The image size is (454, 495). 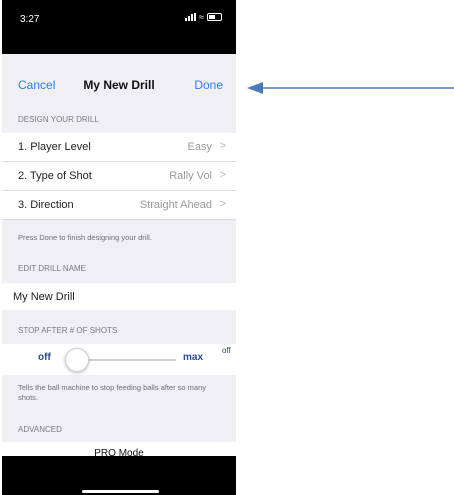 What do you see at coordinates (77, 360) in the screenshot?
I see `slider-thumb` at bounding box center [77, 360].